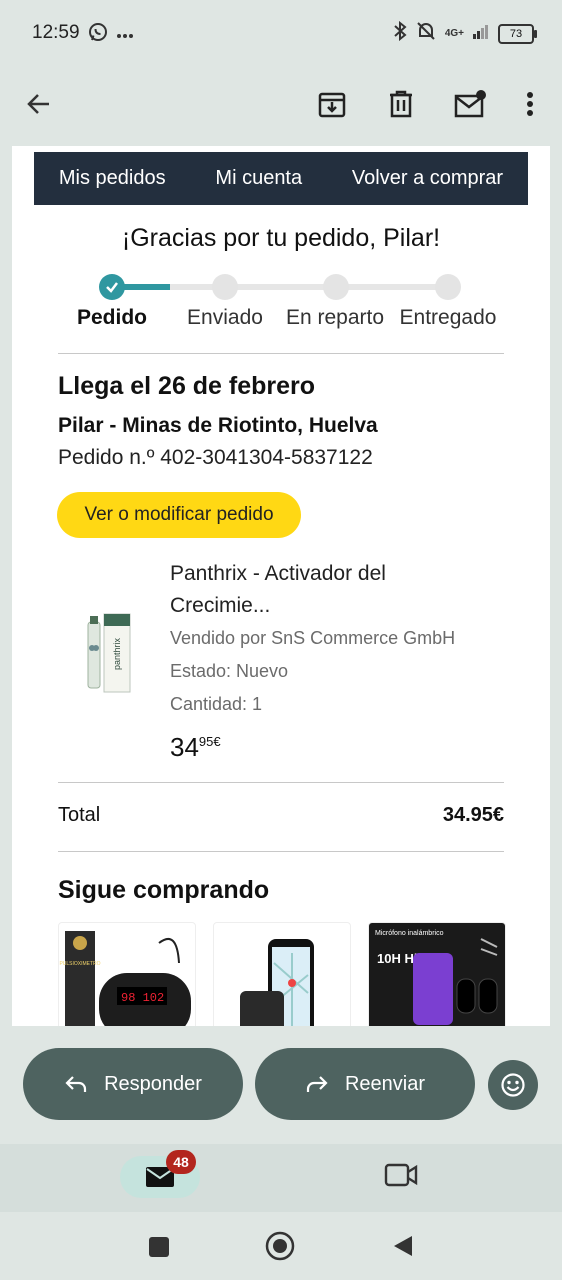  What do you see at coordinates (385, 1083) in the screenshot?
I see `forward-label: Reenviar` at bounding box center [385, 1083].